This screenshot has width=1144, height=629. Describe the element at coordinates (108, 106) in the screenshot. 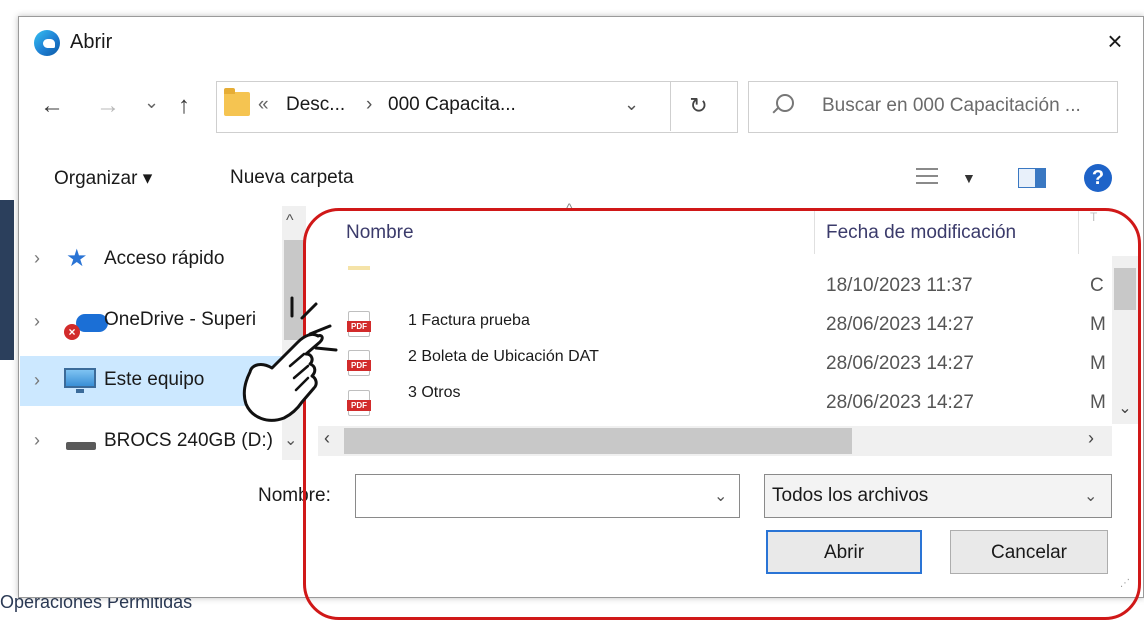

I see `forward-button: →` at that location.